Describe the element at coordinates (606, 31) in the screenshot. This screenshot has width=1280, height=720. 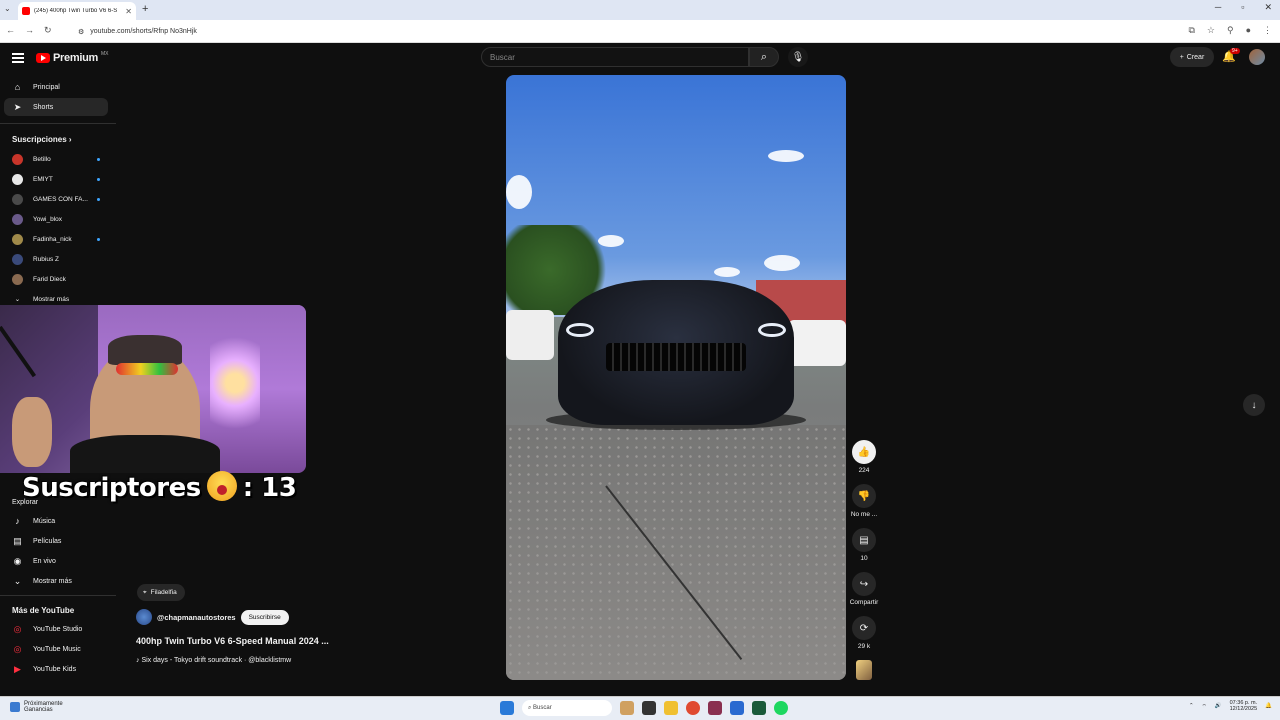
I see `url-field: ⚙ youtube.com/shorts/Rfnp No3nHjk` at that location.